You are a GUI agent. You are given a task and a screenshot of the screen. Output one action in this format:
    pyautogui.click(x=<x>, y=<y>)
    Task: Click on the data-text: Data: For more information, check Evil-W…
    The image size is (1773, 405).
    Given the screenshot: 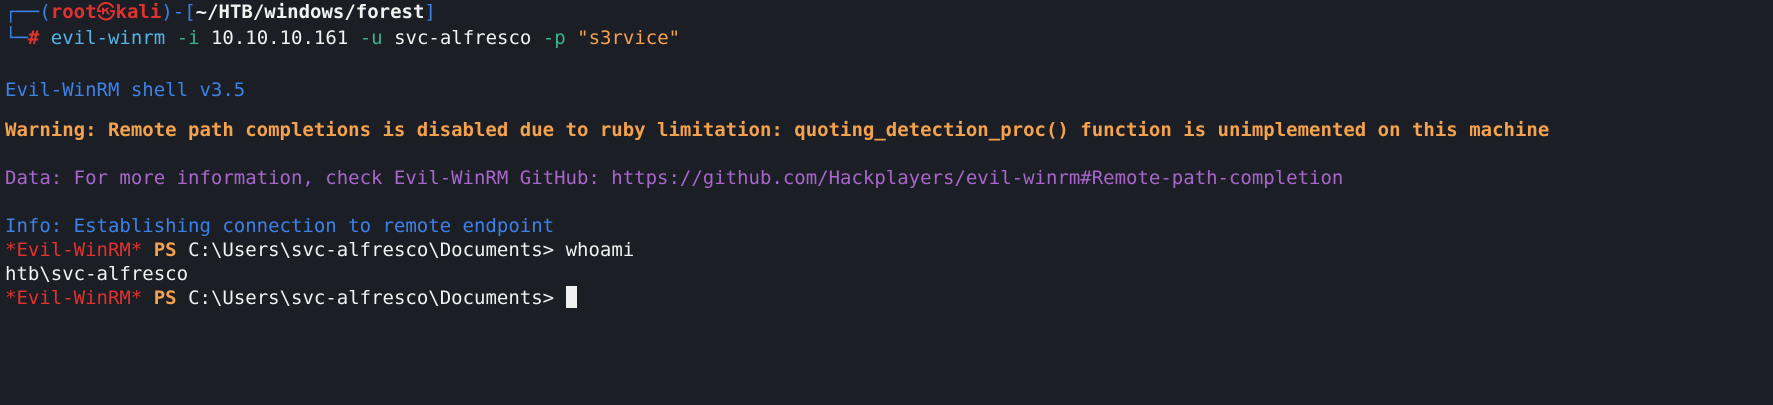 What is the action you would take?
    pyautogui.click(x=674, y=178)
    